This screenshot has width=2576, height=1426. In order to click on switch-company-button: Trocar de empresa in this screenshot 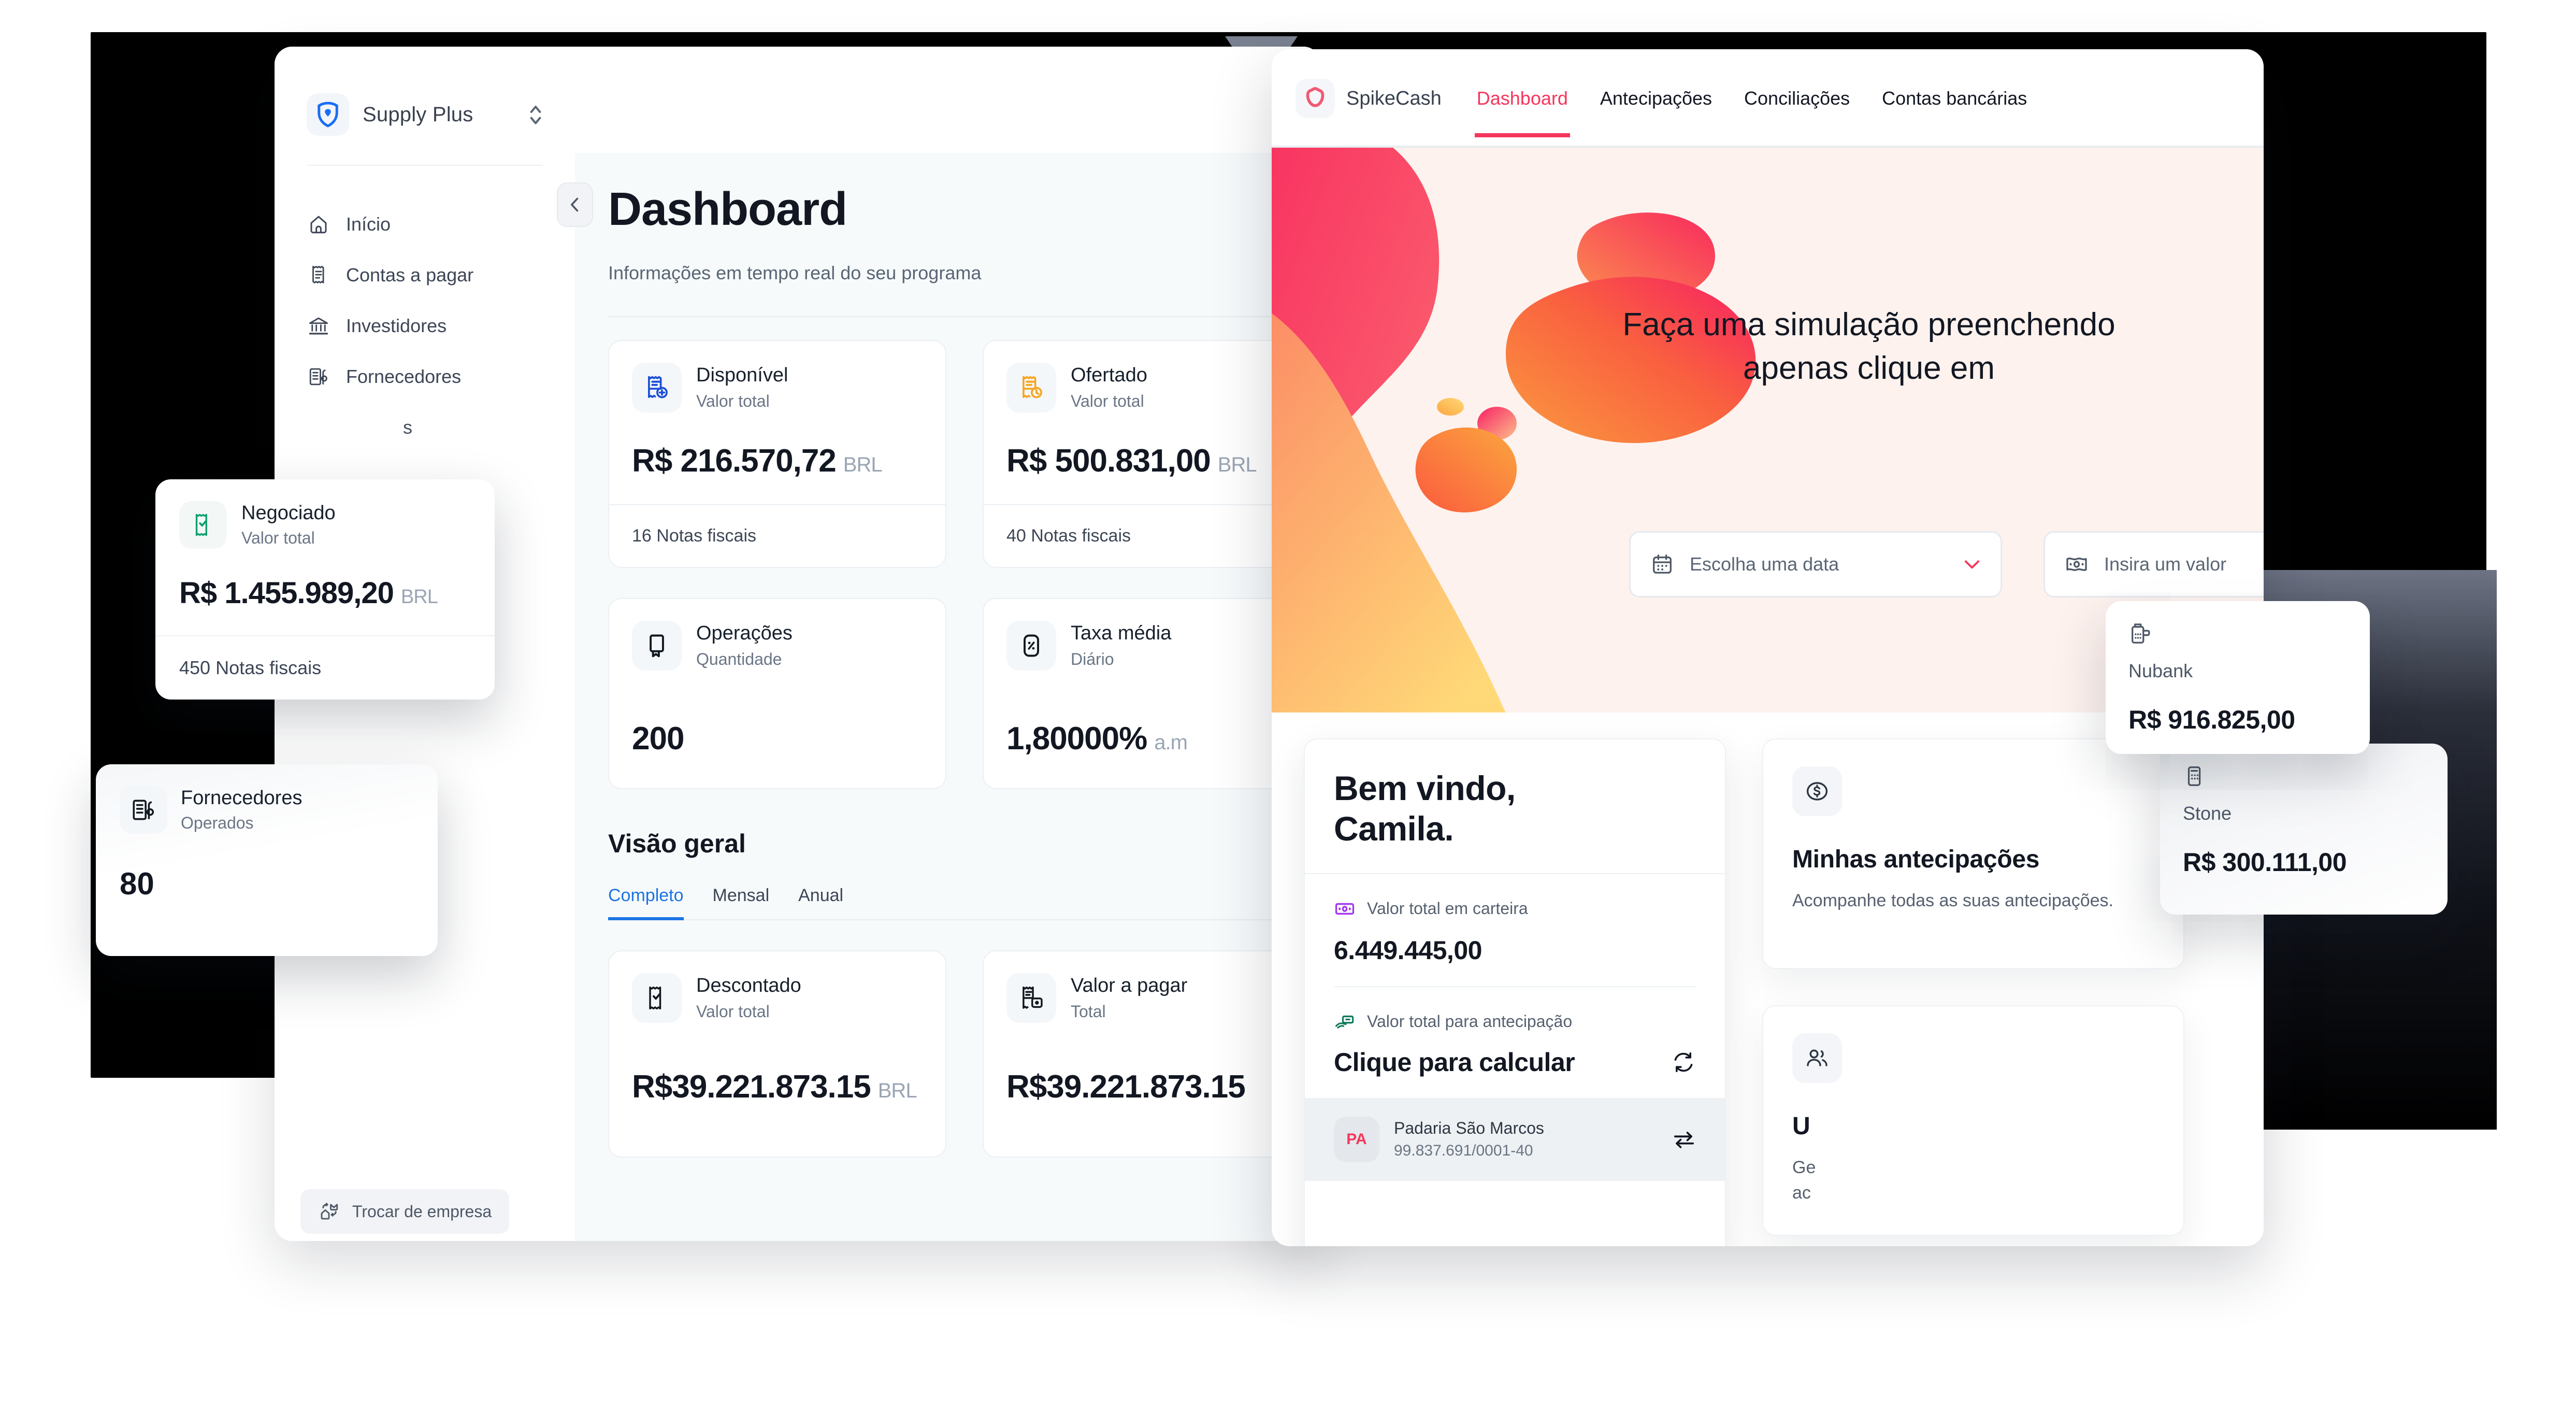, I will do `click(405, 1211)`.